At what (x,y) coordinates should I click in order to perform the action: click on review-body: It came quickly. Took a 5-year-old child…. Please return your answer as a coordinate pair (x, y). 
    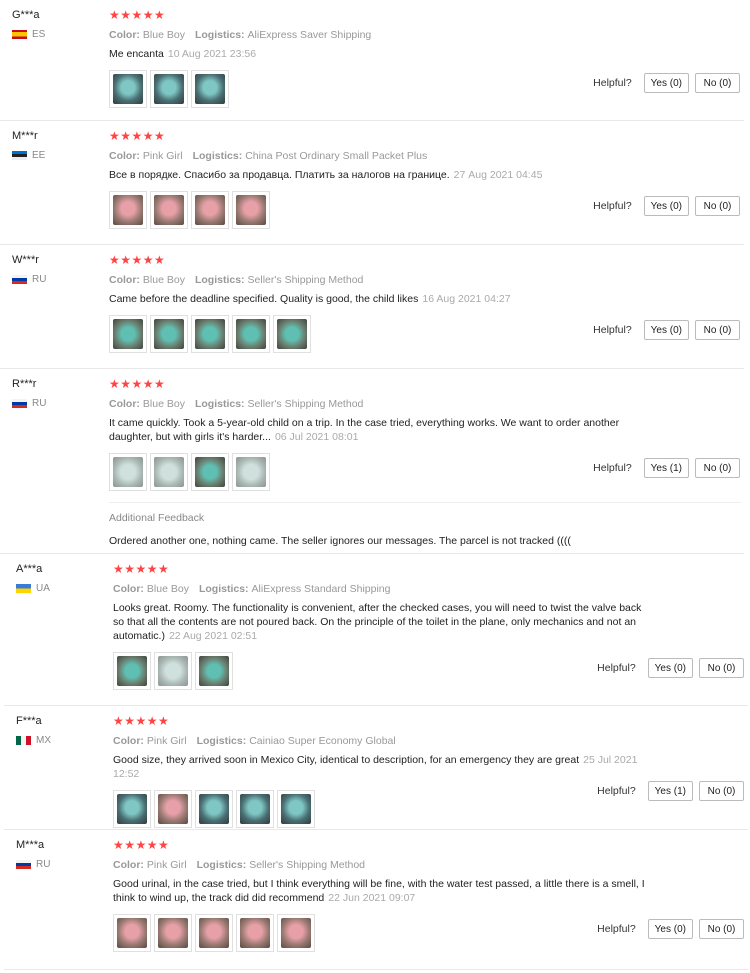
    Looking at the image, I should click on (364, 430).